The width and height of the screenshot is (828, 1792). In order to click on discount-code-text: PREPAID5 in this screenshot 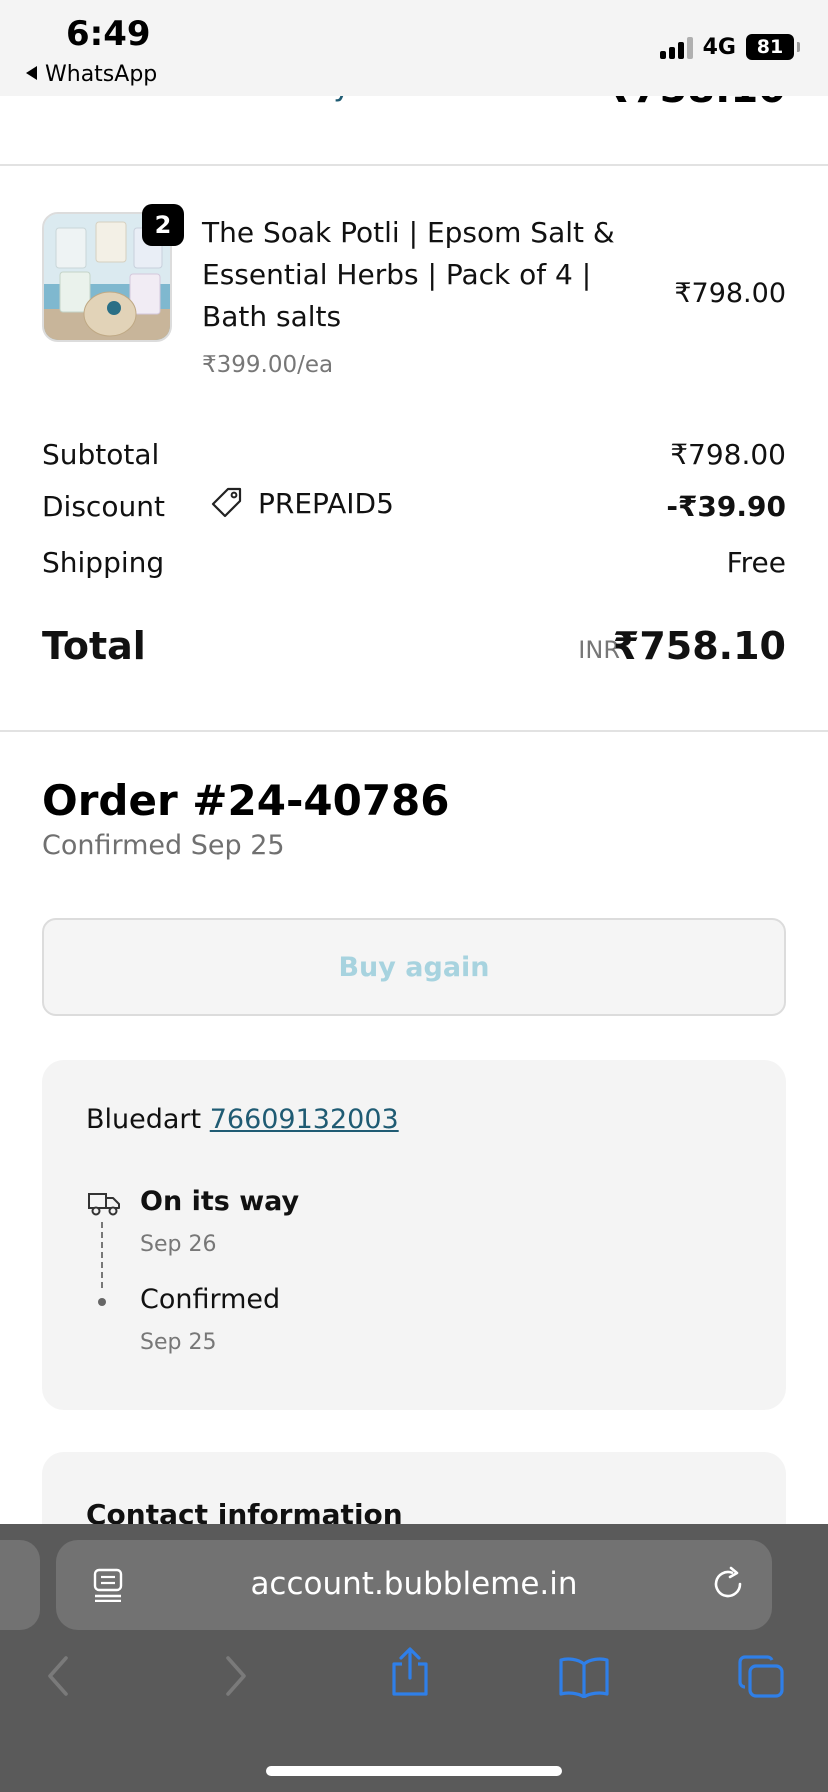, I will do `click(326, 503)`.